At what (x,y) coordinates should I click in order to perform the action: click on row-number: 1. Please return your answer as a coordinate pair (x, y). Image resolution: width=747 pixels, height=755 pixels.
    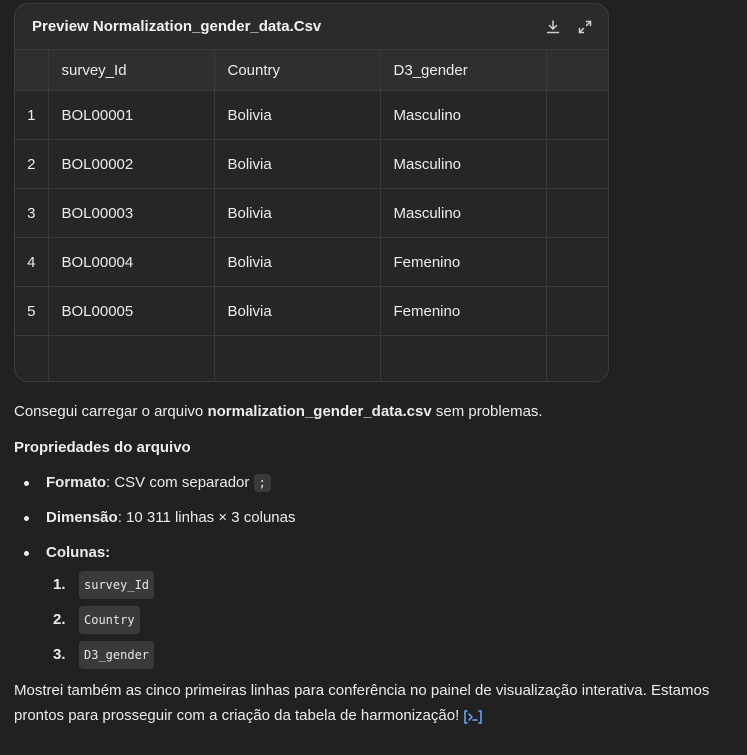
    Looking at the image, I should click on (32, 115).